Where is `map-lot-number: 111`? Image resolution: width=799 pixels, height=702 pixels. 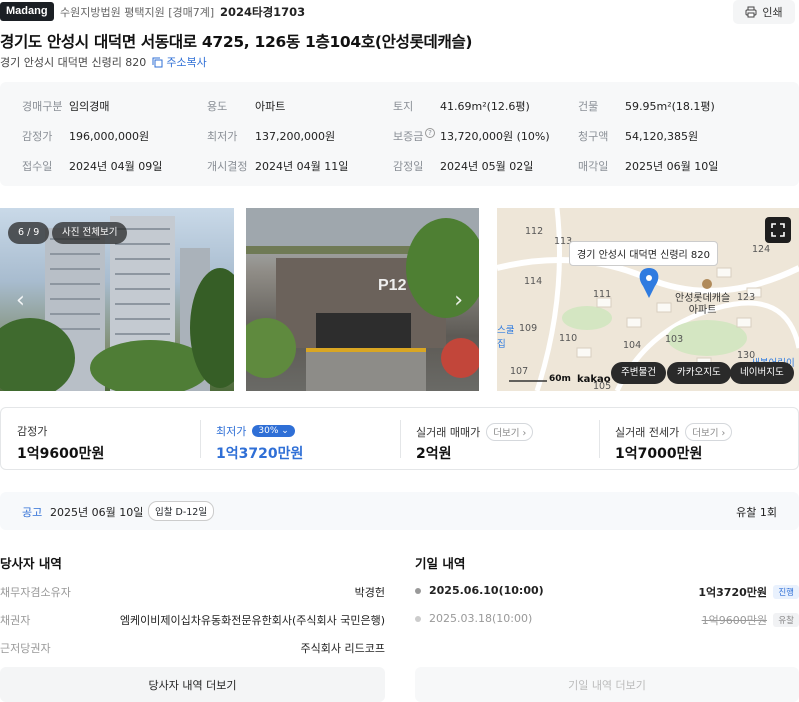
map-lot-number: 111 is located at coordinates (602, 294).